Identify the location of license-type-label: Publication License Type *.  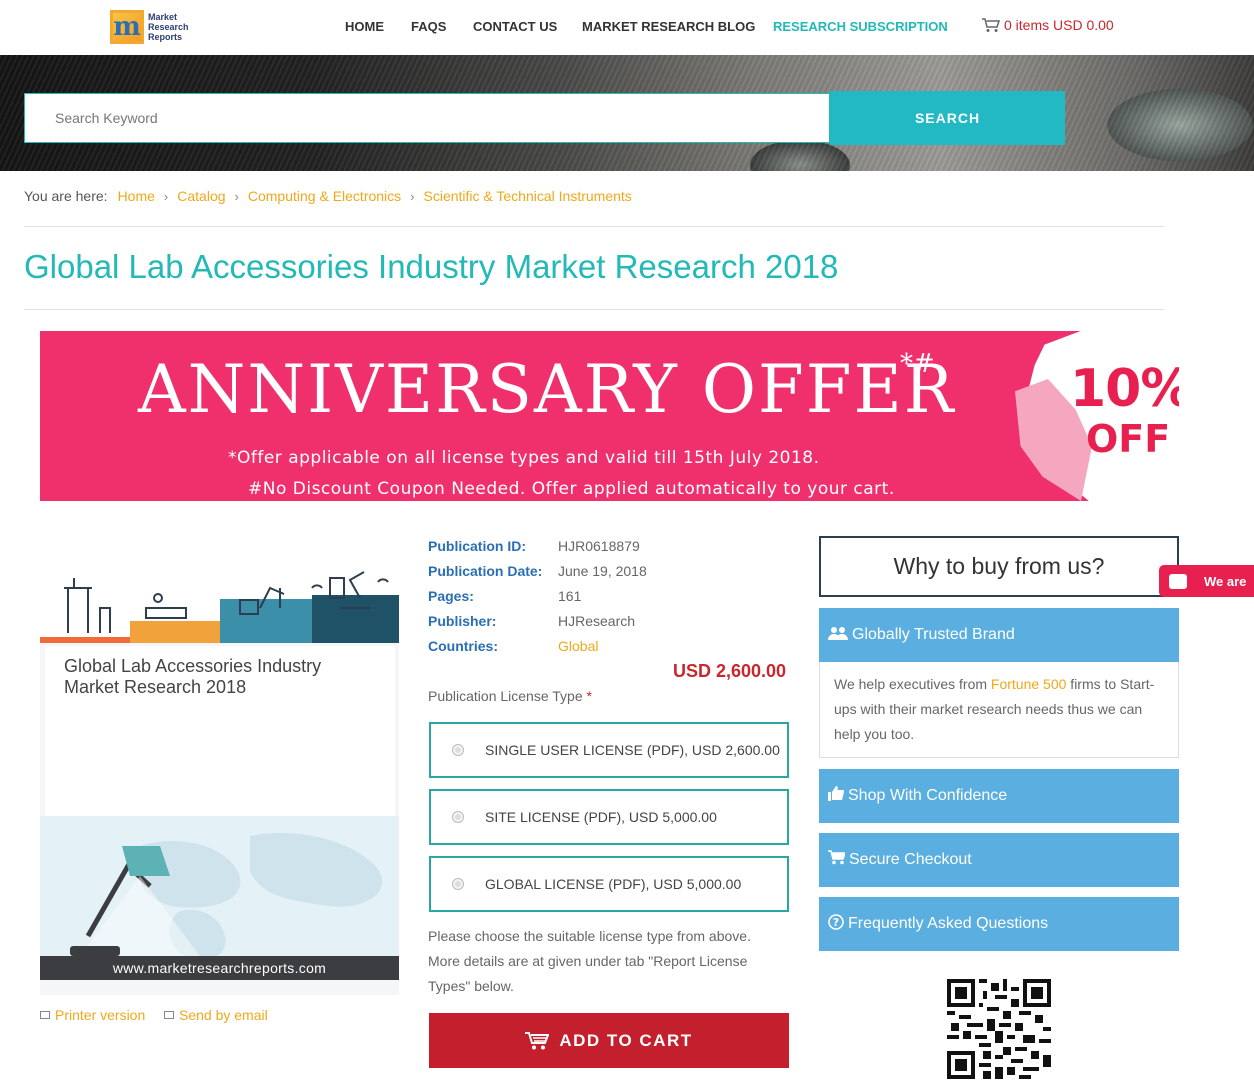
(510, 696).